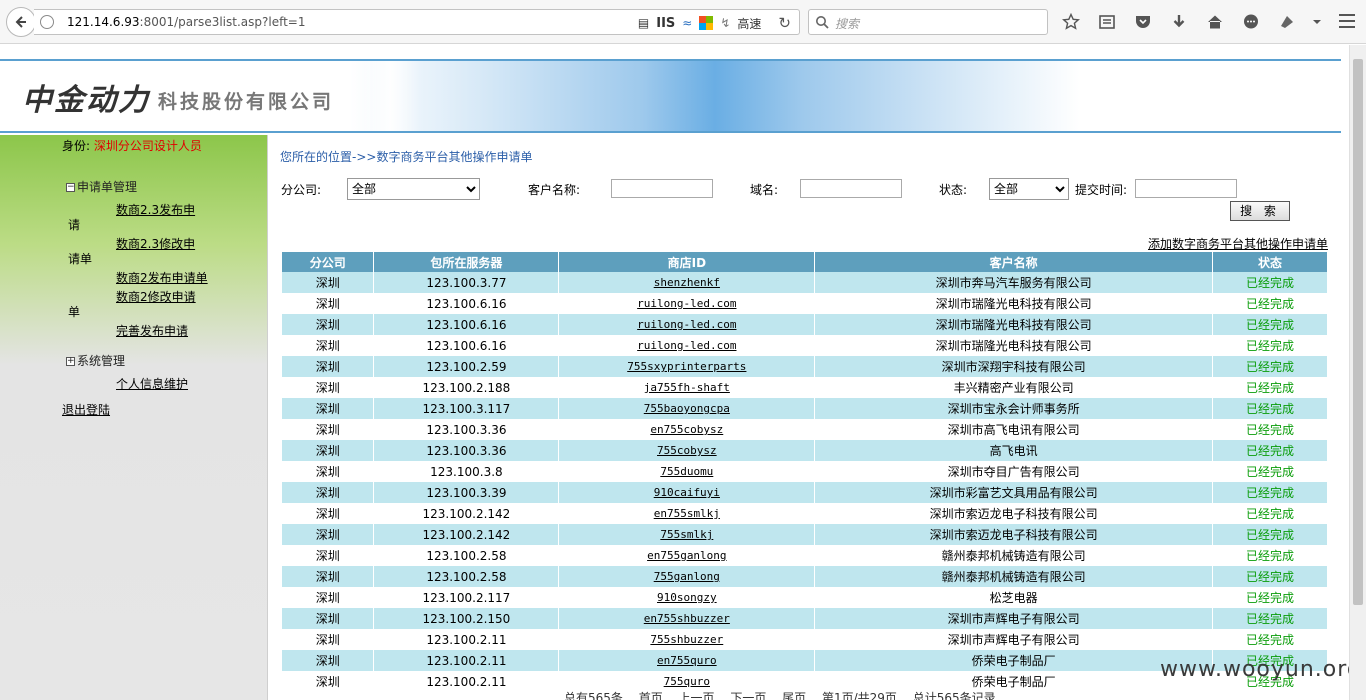  Describe the element at coordinates (1071, 22) in the screenshot. I see `bookmark-star-icon` at that location.